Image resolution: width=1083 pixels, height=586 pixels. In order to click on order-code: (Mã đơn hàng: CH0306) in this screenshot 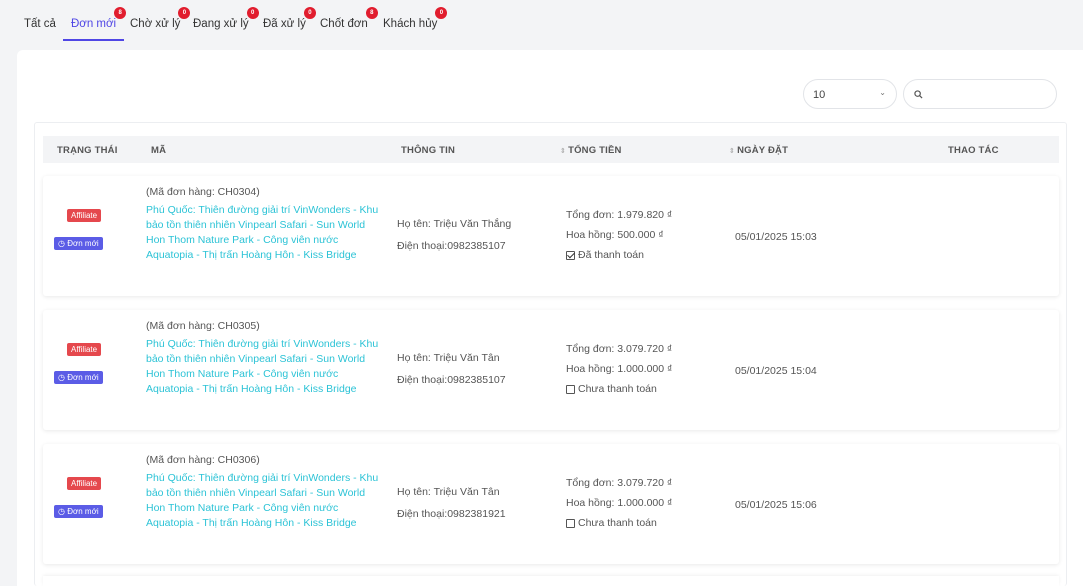, I will do `click(203, 460)`.